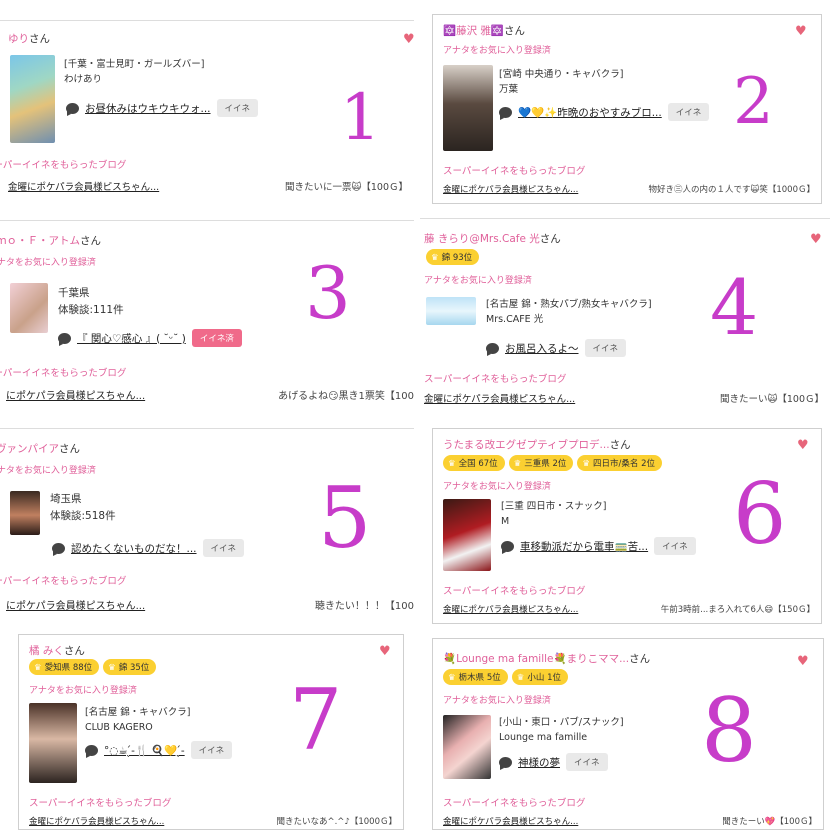 This screenshot has height=840, width=840. I want to click on blog-title: 神様の夢, so click(539, 762).